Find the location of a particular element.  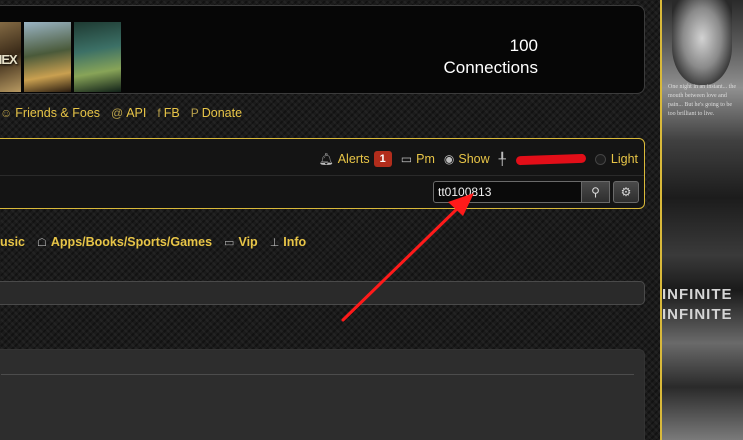

movie-poster-1: HEX is located at coordinates (10, 57).